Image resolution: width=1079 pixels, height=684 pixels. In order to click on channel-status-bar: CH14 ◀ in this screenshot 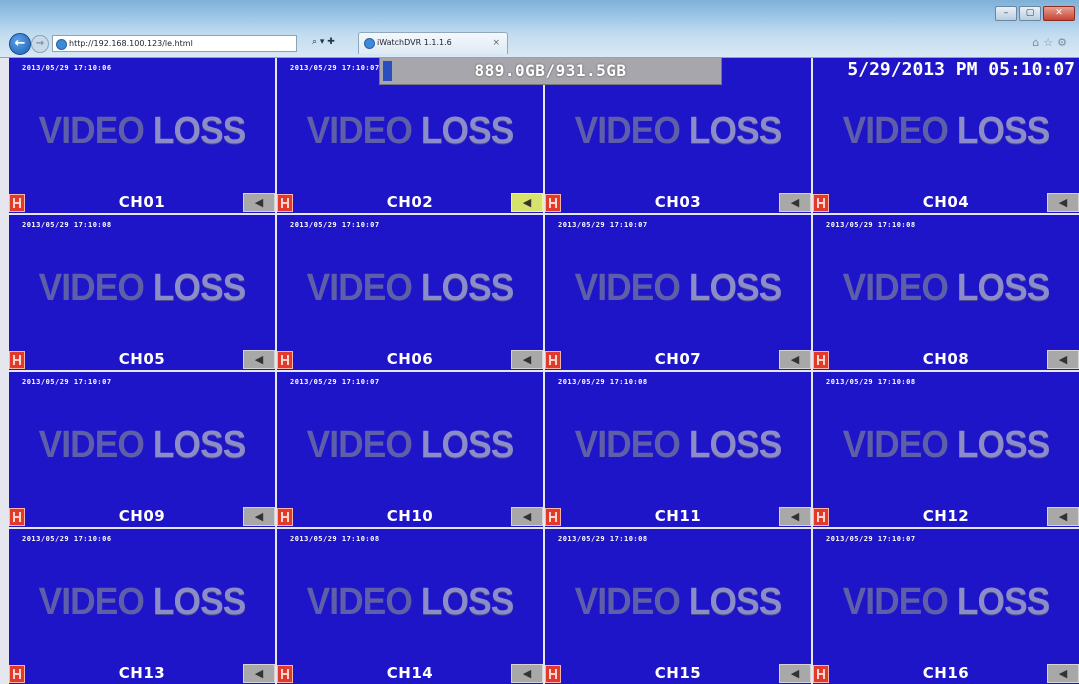, I will do `click(410, 673)`.